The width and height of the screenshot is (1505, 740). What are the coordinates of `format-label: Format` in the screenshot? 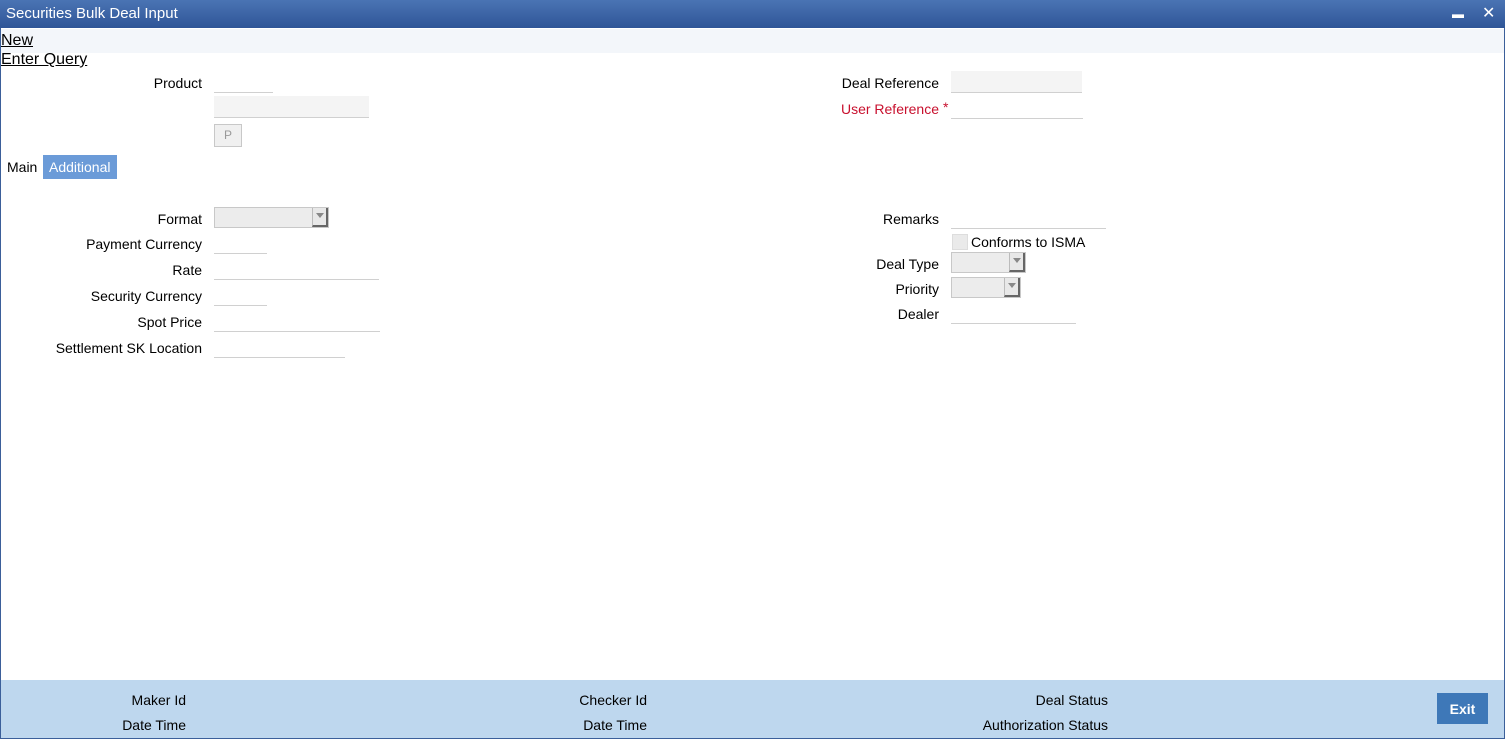 It's located at (179, 219).